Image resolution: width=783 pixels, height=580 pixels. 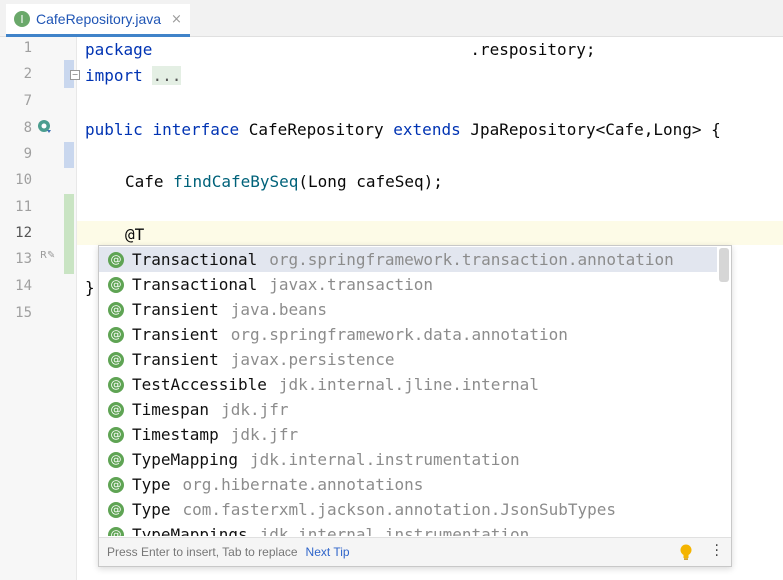 What do you see at coordinates (316, 129) in the screenshot?
I see `interface-name: CafeRepository` at bounding box center [316, 129].